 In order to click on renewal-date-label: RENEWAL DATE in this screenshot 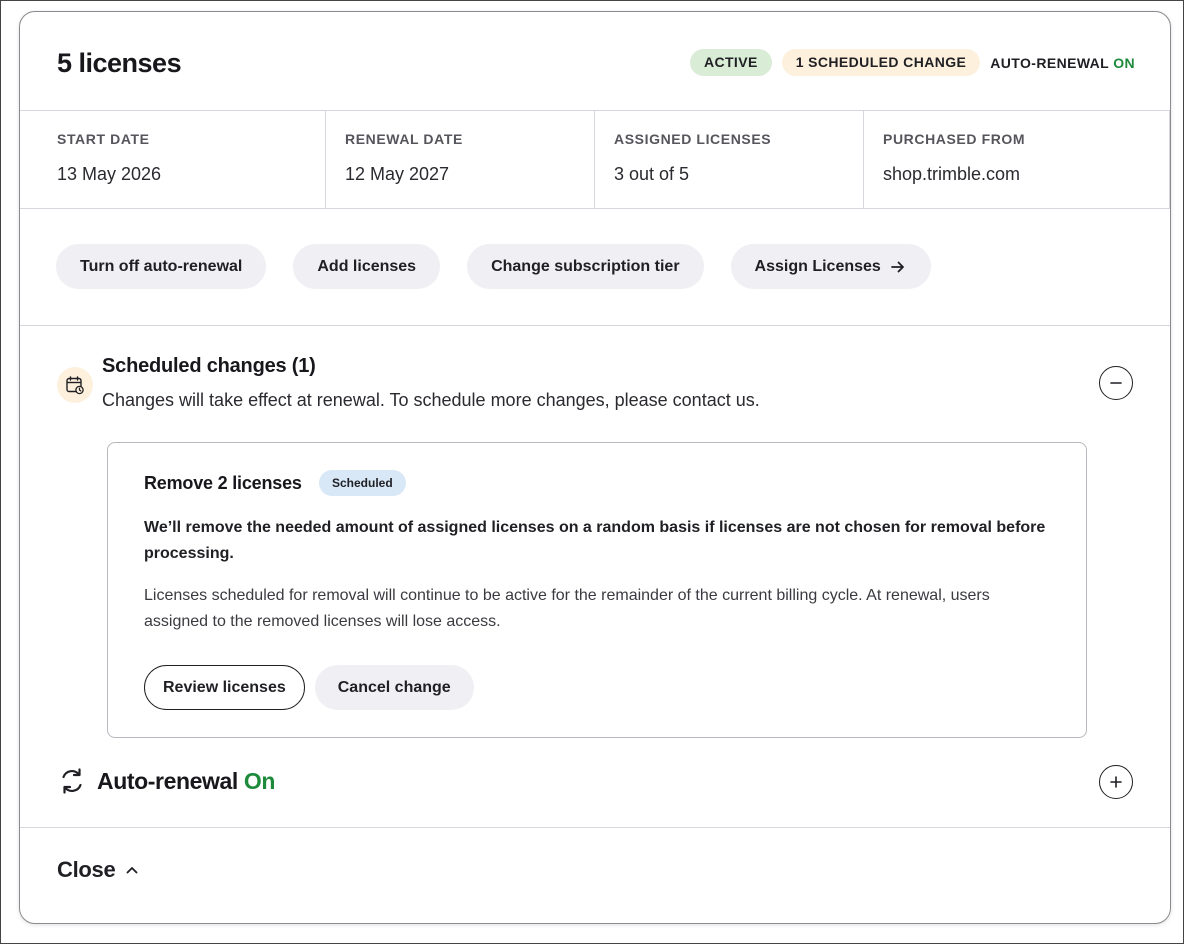, I will do `click(404, 139)`.